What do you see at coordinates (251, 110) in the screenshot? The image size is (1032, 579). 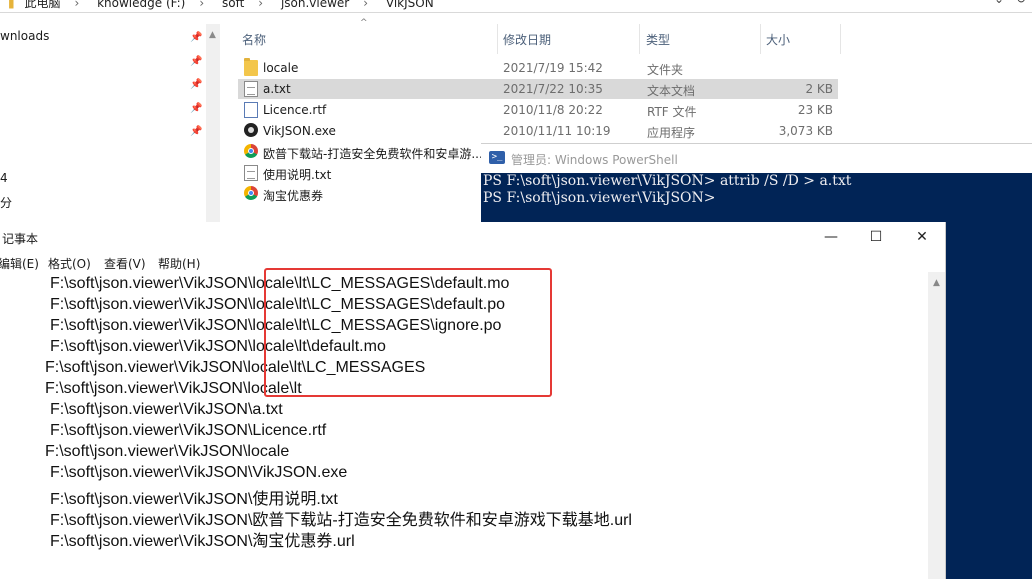 I see `rtf-file-icon` at bounding box center [251, 110].